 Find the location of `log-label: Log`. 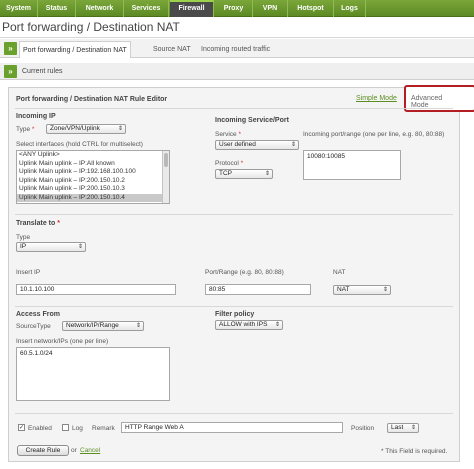

log-label: Log is located at coordinates (77, 428).